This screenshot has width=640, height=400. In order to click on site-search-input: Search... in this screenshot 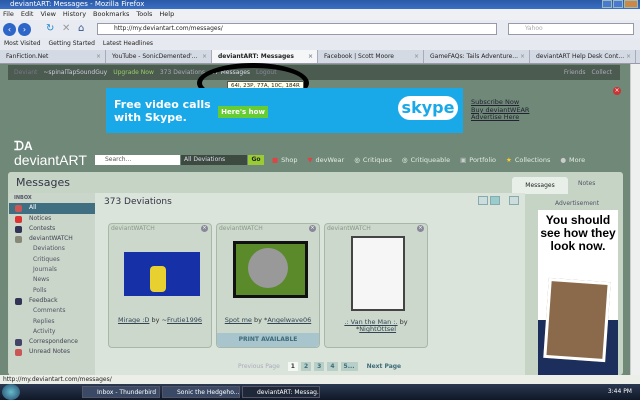, I will do `click(137, 160)`.